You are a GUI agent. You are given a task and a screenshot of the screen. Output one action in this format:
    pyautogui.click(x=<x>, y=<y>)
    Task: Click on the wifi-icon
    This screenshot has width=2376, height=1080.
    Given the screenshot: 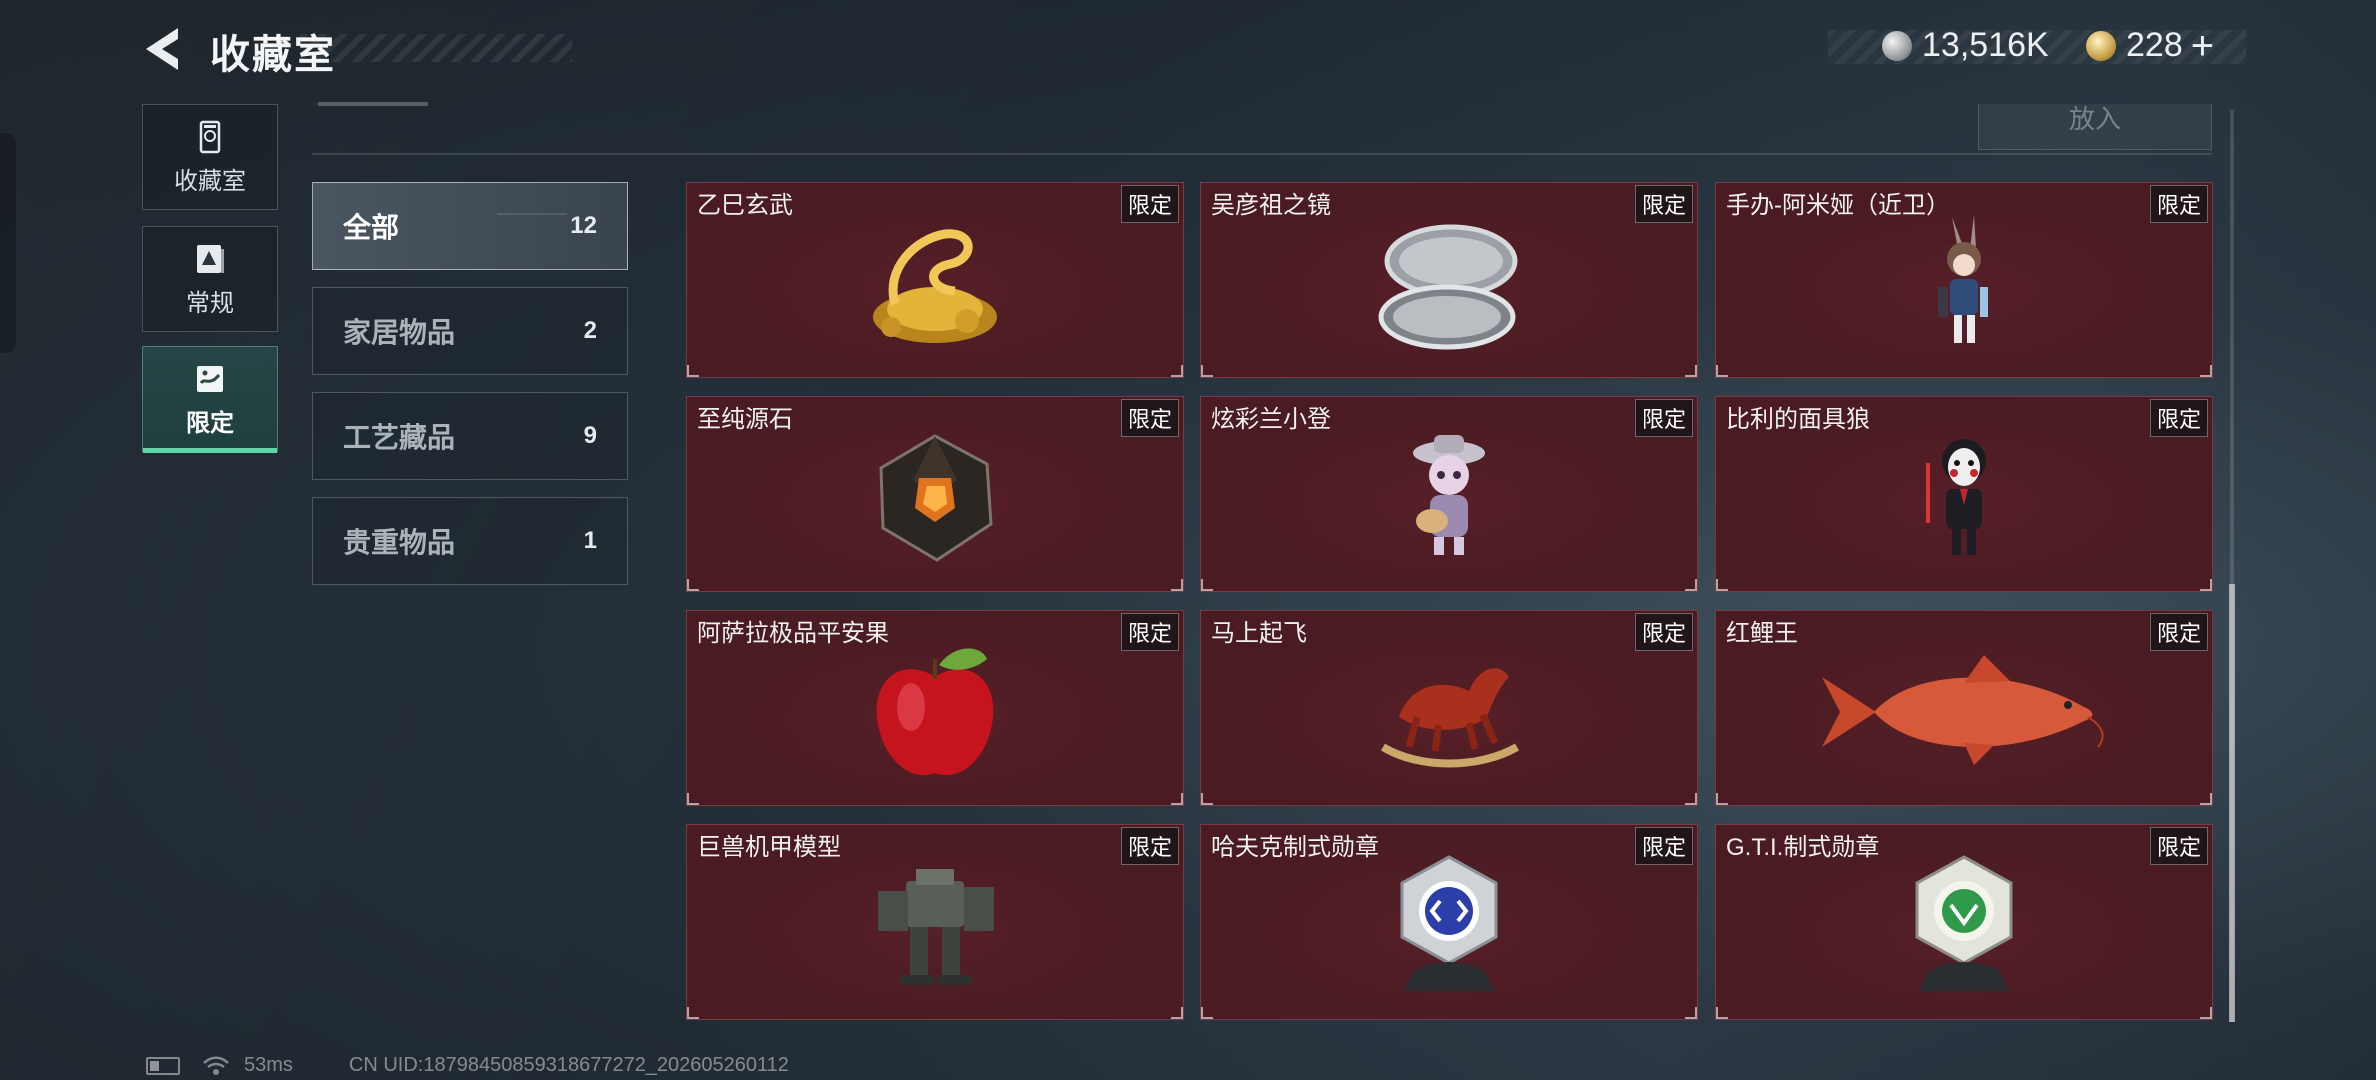 What is the action you would take?
    pyautogui.click(x=216, y=1065)
    